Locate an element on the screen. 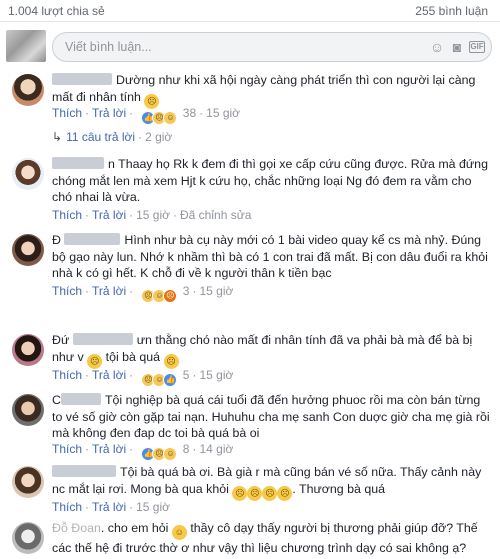 The width and height of the screenshot is (500, 559). like-reaction-icon: 👍 is located at coordinates (170, 380).